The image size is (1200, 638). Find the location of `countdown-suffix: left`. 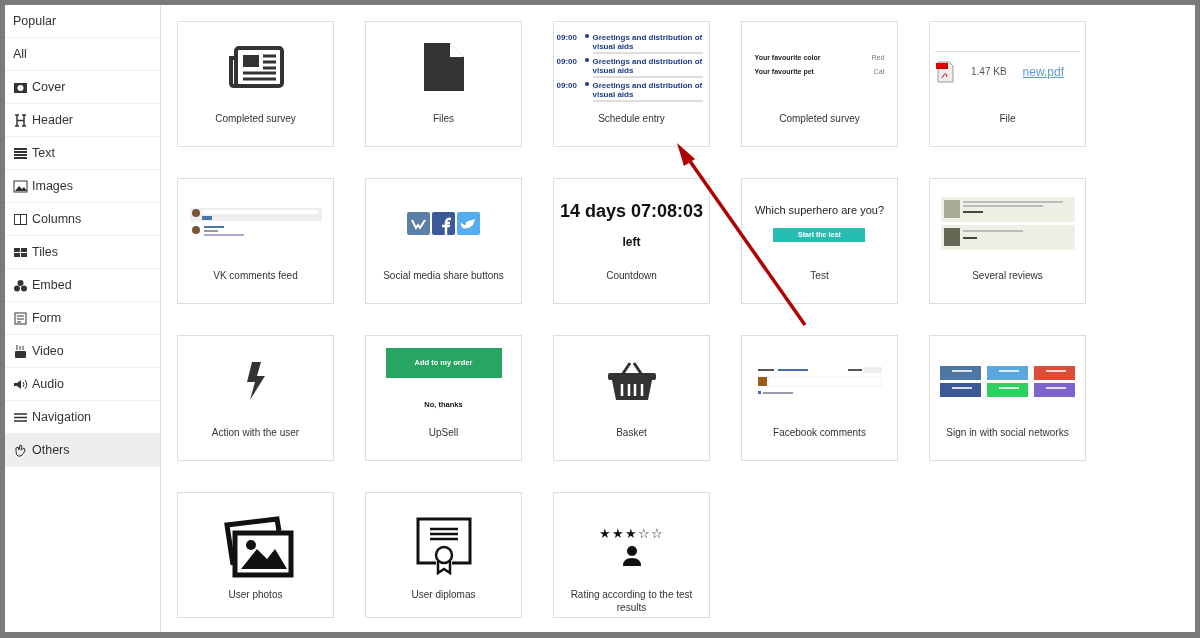

countdown-suffix: left is located at coordinates (631, 242).